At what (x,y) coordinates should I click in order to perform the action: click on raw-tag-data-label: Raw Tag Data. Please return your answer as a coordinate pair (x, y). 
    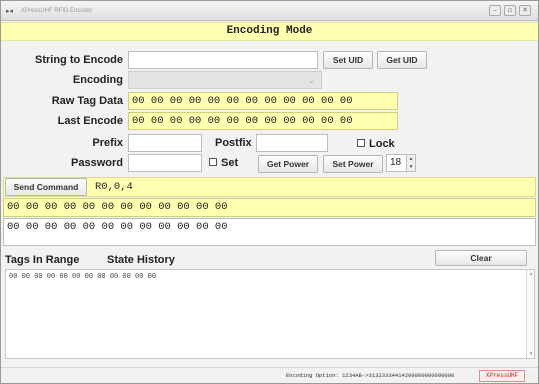
    Looking at the image, I should click on (87, 101).